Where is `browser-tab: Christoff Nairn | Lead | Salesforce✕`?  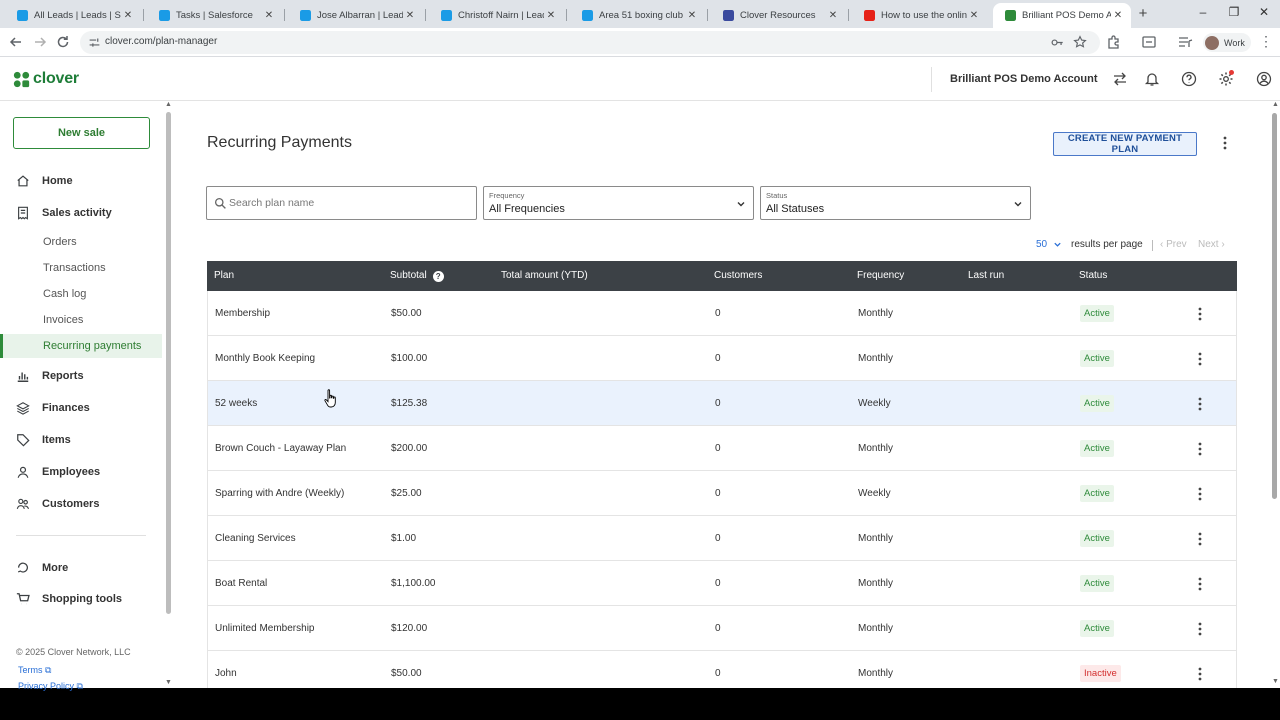 browser-tab: Christoff Nairn | Lead | Salesforce✕ is located at coordinates (496, 15).